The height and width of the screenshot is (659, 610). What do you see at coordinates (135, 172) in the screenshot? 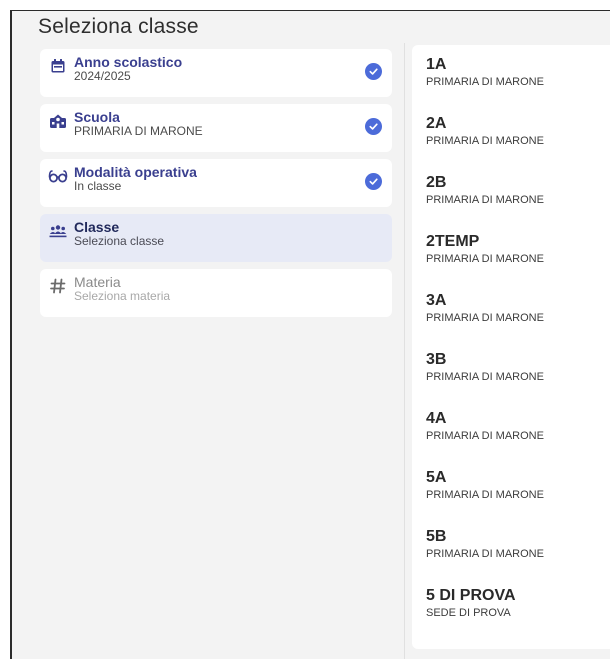
I see `step-title: Modalità operativa` at bounding box center [135, 172].